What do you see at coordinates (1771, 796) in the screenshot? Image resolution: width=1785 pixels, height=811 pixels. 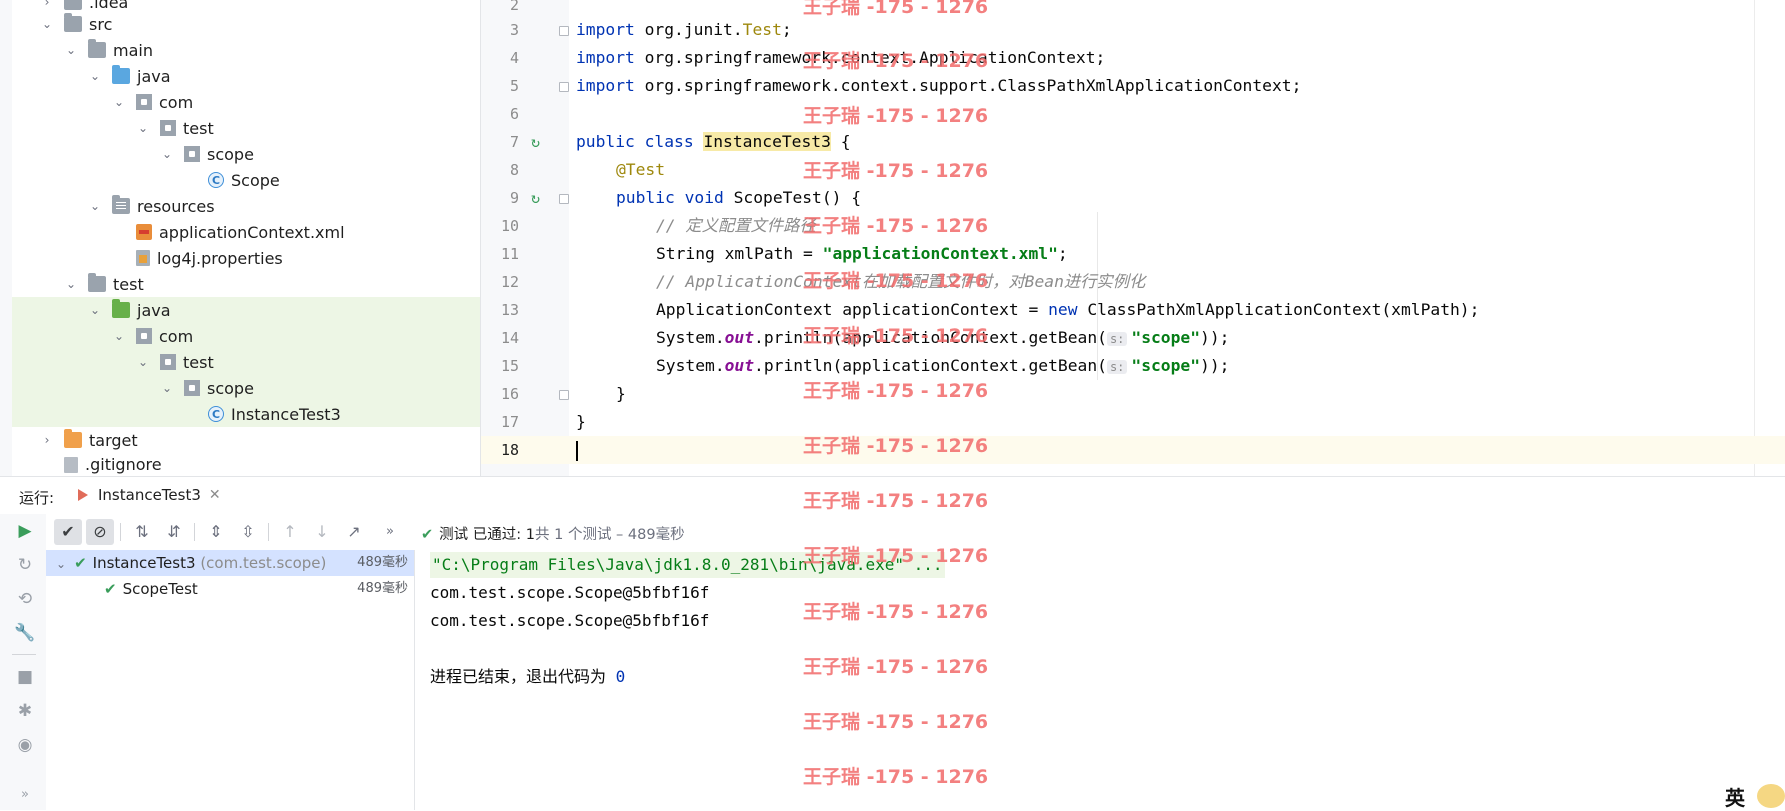 I see `ime-mascot-icon` at bounding box center [1771, 796].